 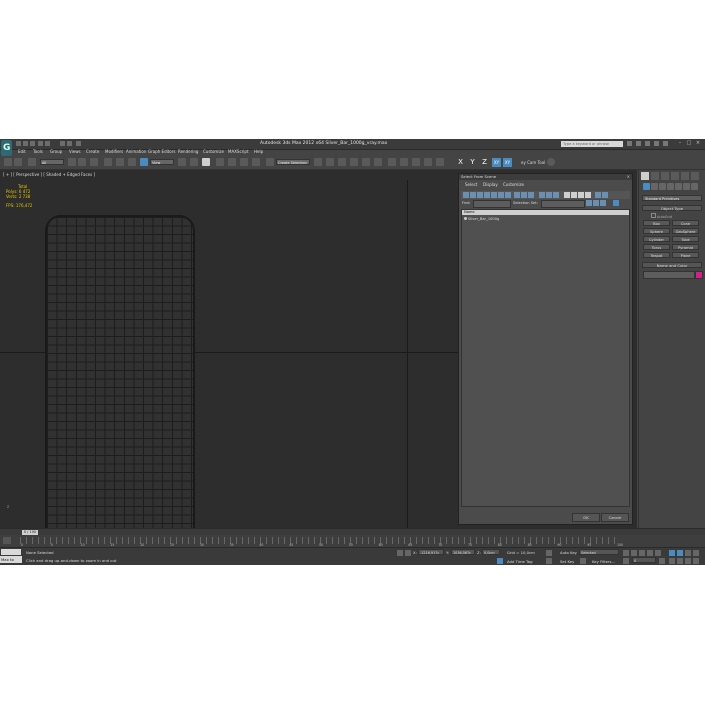 What do you see at coordinates (75, 151) in the screenshot?
I see `menu-views: Views` at bounding box center [75, 151].